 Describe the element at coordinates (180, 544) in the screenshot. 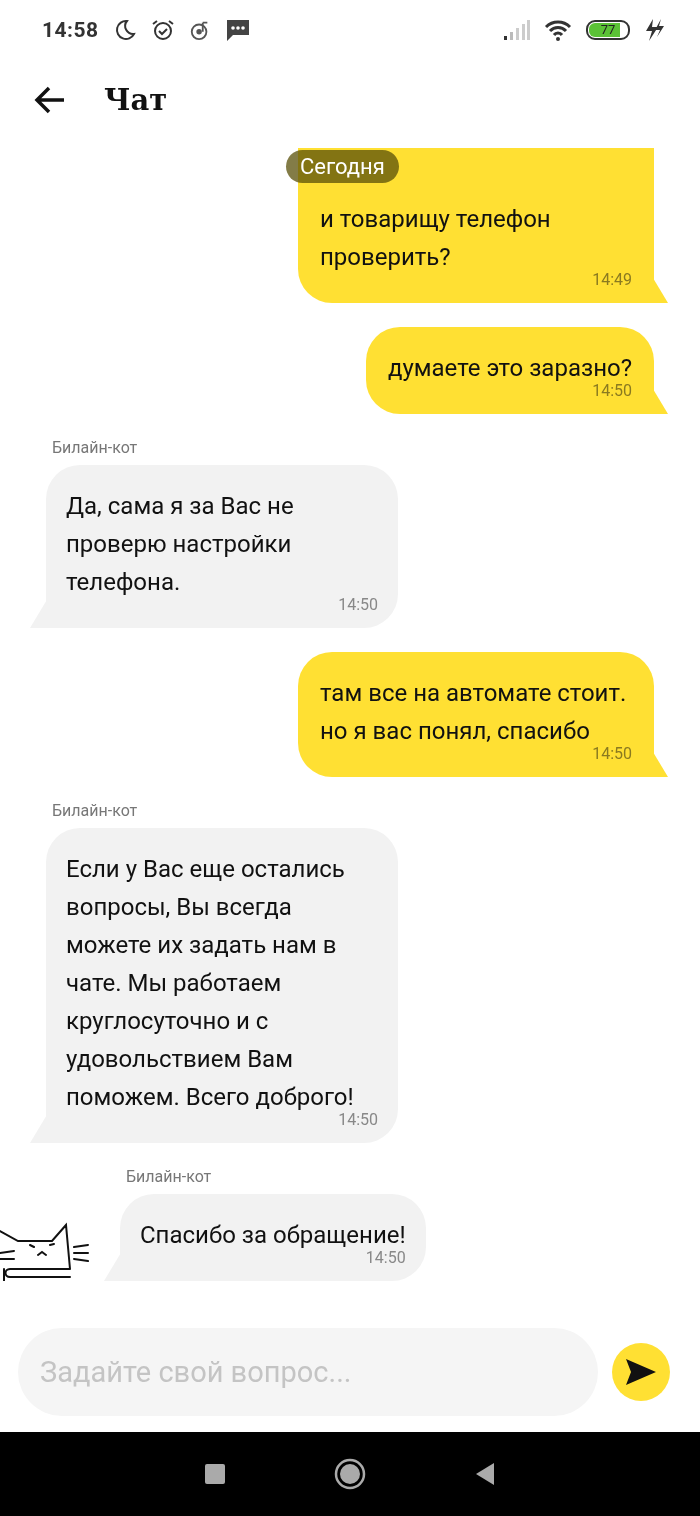

I see `message-text: Да, сама я за Вас не проверю настройки телефона.` at that location.